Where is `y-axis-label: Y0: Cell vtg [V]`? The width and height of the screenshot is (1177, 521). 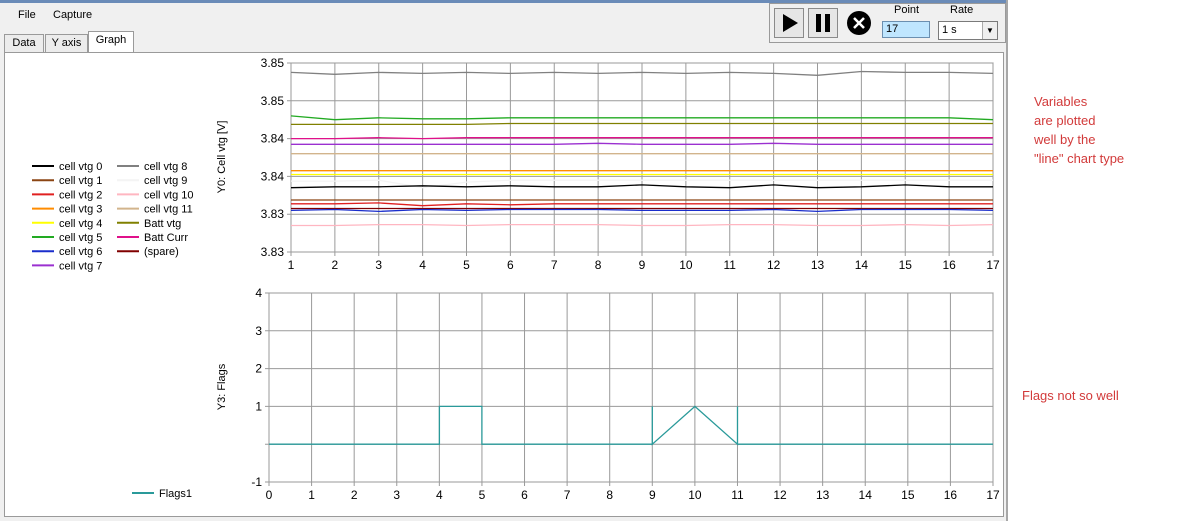 y-axis-label: Y0: Cell vtg [V] is located at coordinates (222, 157).